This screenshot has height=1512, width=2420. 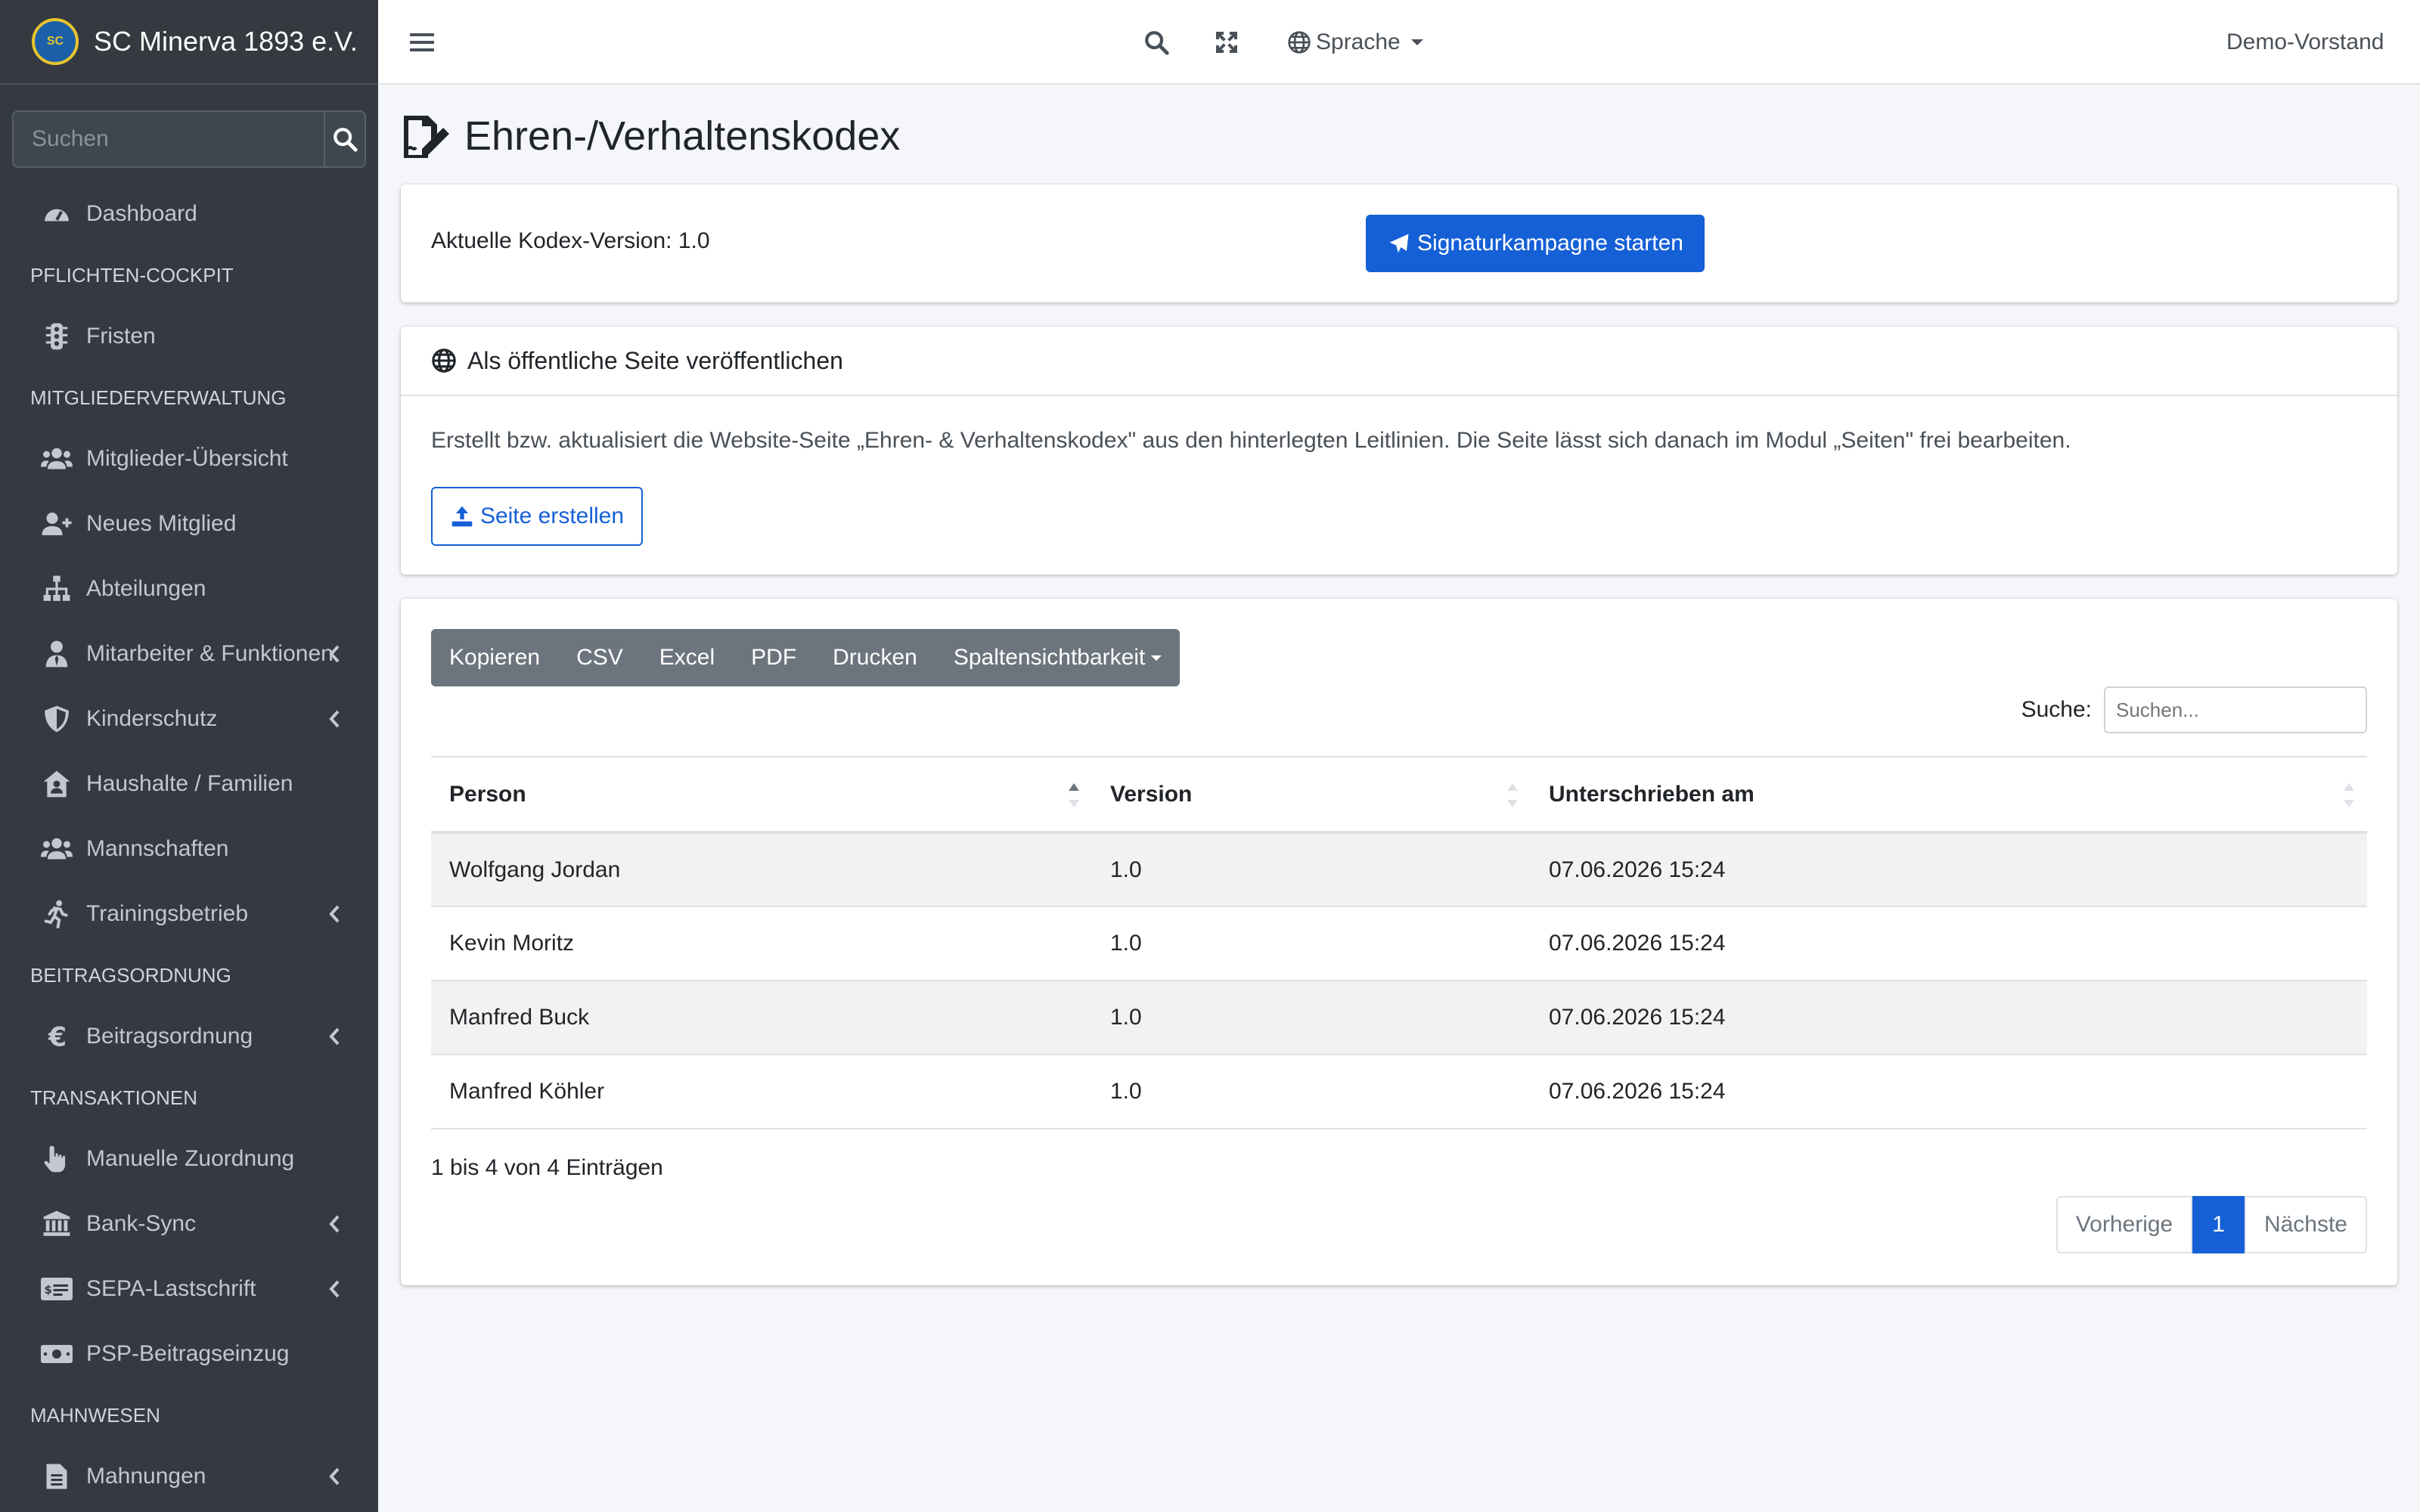 What do you see at coordinates (189, 849) in the screenshot?
I see `sidebar-item-mannschaften: Mannschaften` at bounding box center [189, 849].